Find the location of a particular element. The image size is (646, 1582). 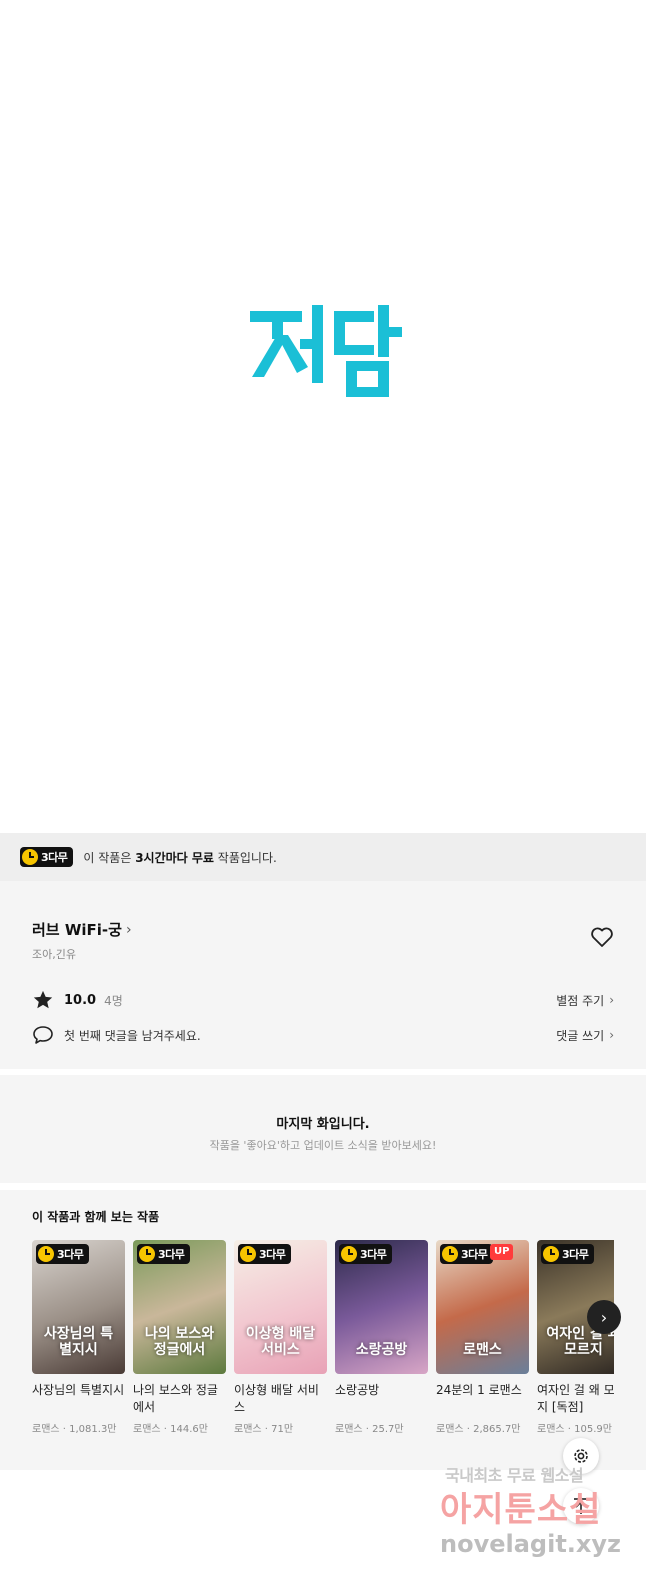

banner-message: 이 작품은 3시간마다 무료 작품입니다. is located at coordinates (179, 857).